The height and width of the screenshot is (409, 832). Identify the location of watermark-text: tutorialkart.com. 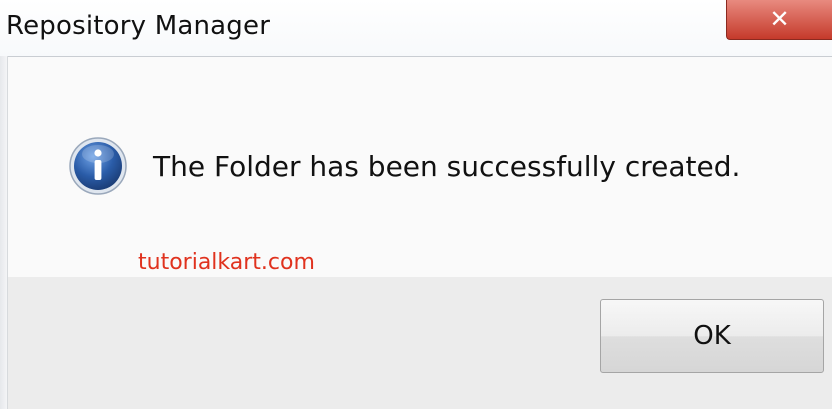
(226, 262).